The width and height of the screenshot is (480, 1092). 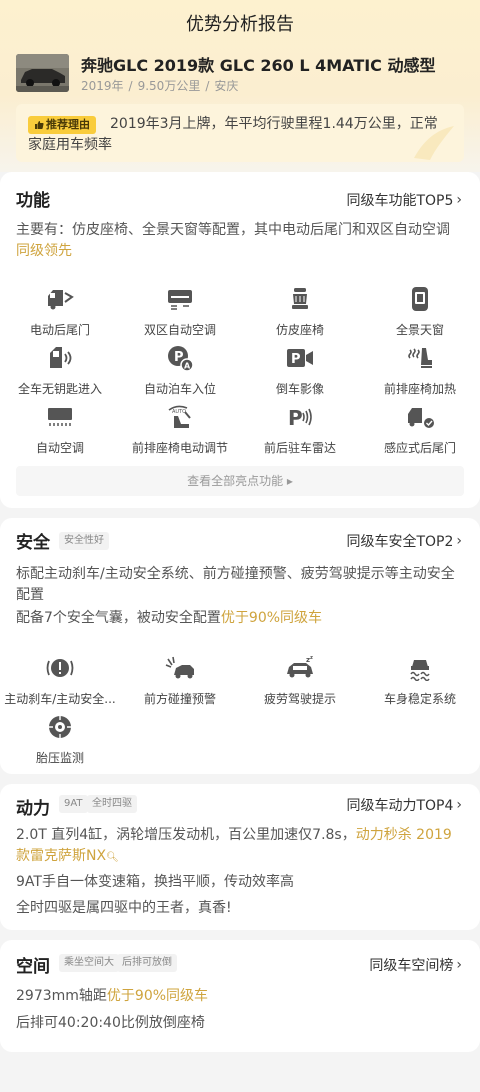 I want to click on recommend-reason-box: 推荐理由 2019年3月上牌，年平均行驶里程1.44万公里，正常家庭用车频率, so click(x=240, y=133).